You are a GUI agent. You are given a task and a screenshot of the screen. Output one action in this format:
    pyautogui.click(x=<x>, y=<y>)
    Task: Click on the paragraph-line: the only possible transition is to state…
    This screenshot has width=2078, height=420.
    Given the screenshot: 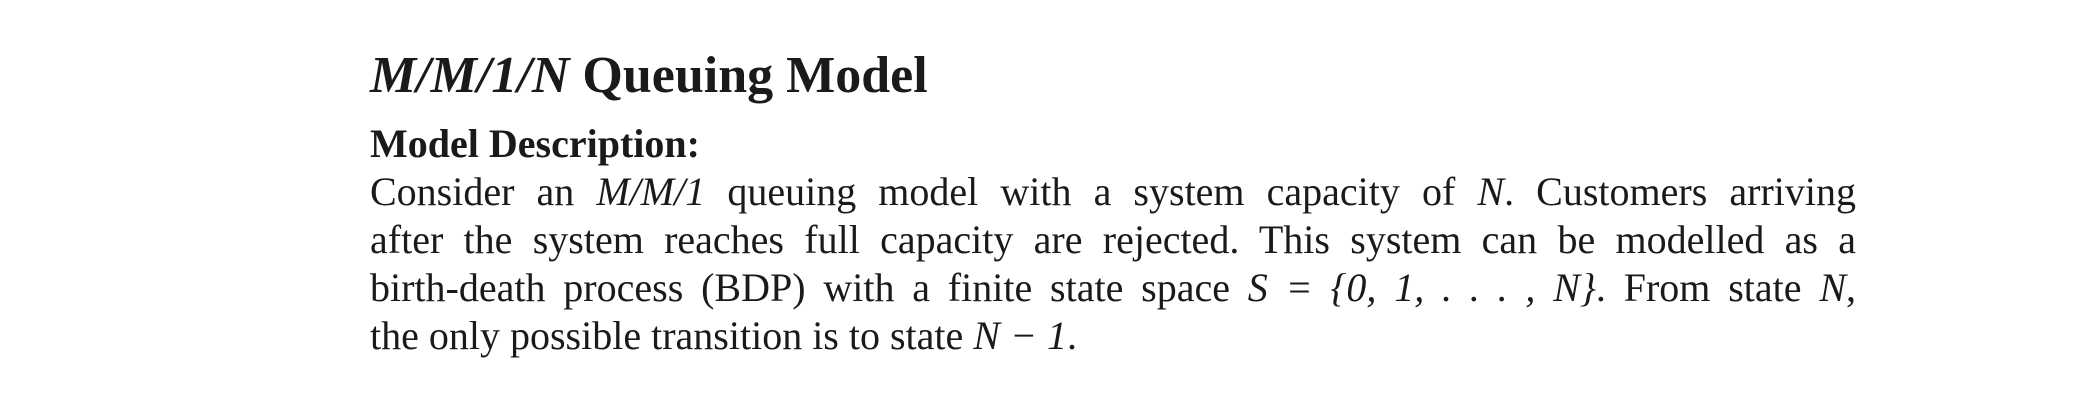 What is the action you would take?
    pyautogui.click(x=723, y=335)
    